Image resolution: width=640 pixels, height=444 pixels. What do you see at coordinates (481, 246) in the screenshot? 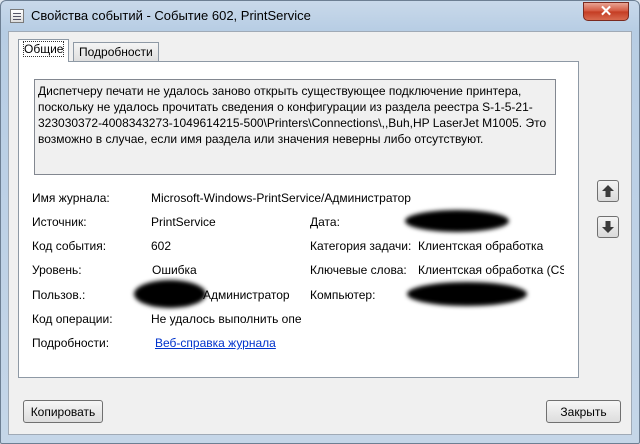
I see `task-category-value: Клиентская обработка` at bounding box center [481, 246].